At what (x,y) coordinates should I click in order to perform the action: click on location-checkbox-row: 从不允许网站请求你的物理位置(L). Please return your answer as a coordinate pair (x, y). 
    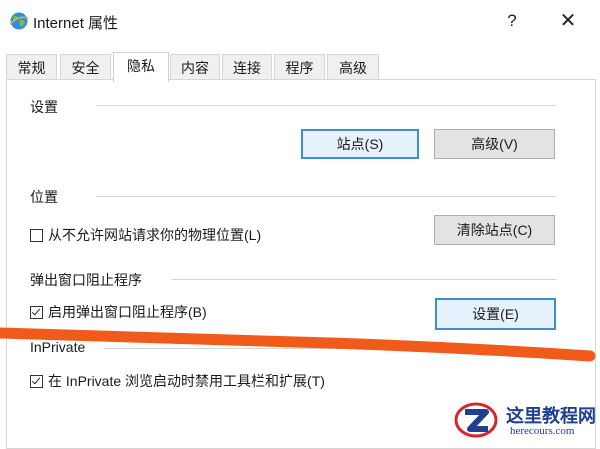
    Looking at the image, I should click on (145, 235).